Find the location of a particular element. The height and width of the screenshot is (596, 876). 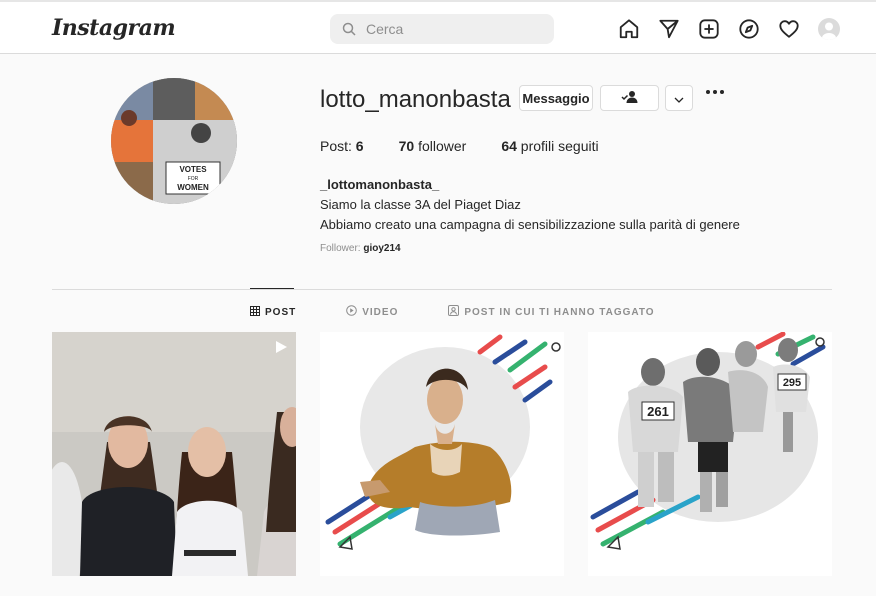

profile-avatar is located at coordinates (829, 29).